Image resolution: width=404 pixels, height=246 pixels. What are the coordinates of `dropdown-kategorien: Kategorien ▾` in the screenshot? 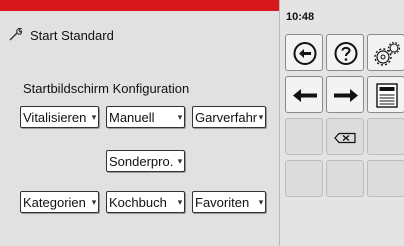 It's located at (59, 202).